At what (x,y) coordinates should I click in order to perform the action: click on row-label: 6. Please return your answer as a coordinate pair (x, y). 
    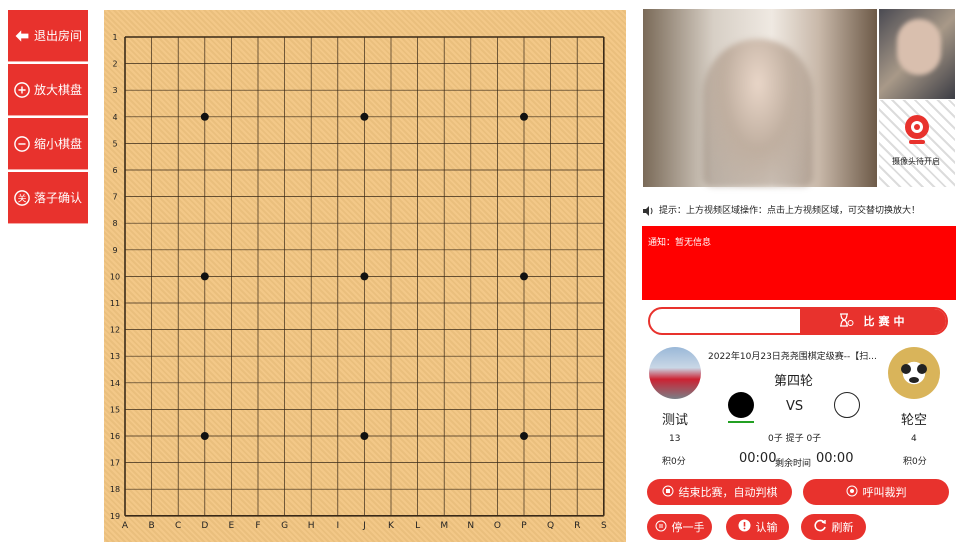
    Looking at the image, I should click on (114, 170).